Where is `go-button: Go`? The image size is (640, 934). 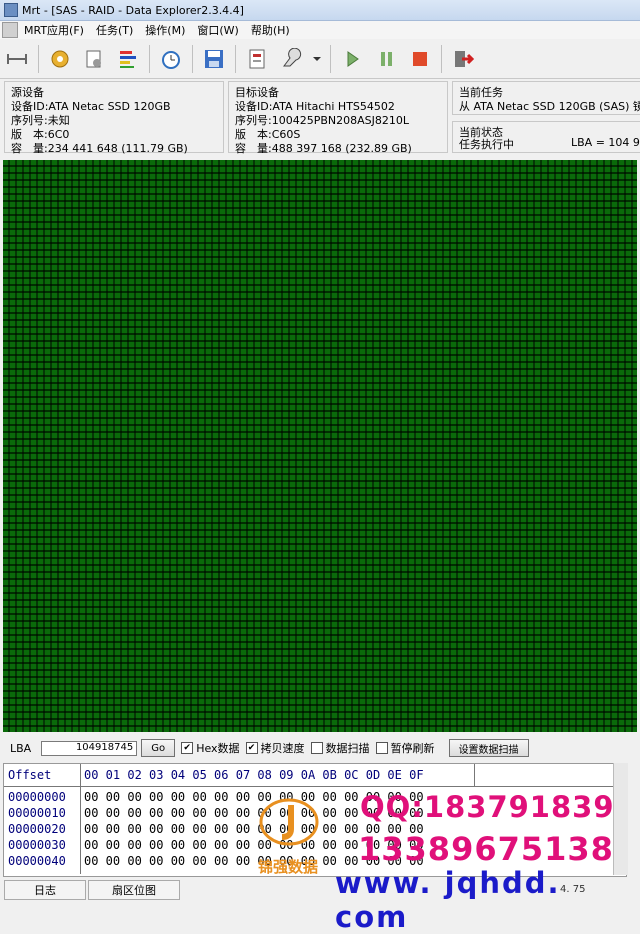 go-button: Go is located at coordinates (158, 748).